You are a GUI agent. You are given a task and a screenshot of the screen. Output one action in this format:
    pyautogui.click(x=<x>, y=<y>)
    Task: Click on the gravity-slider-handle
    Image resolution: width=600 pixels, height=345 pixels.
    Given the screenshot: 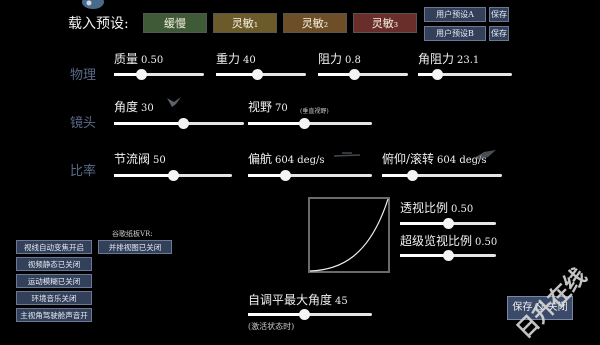 What is the action you would take?
    pyautogui.click(x=257, y=74)
    